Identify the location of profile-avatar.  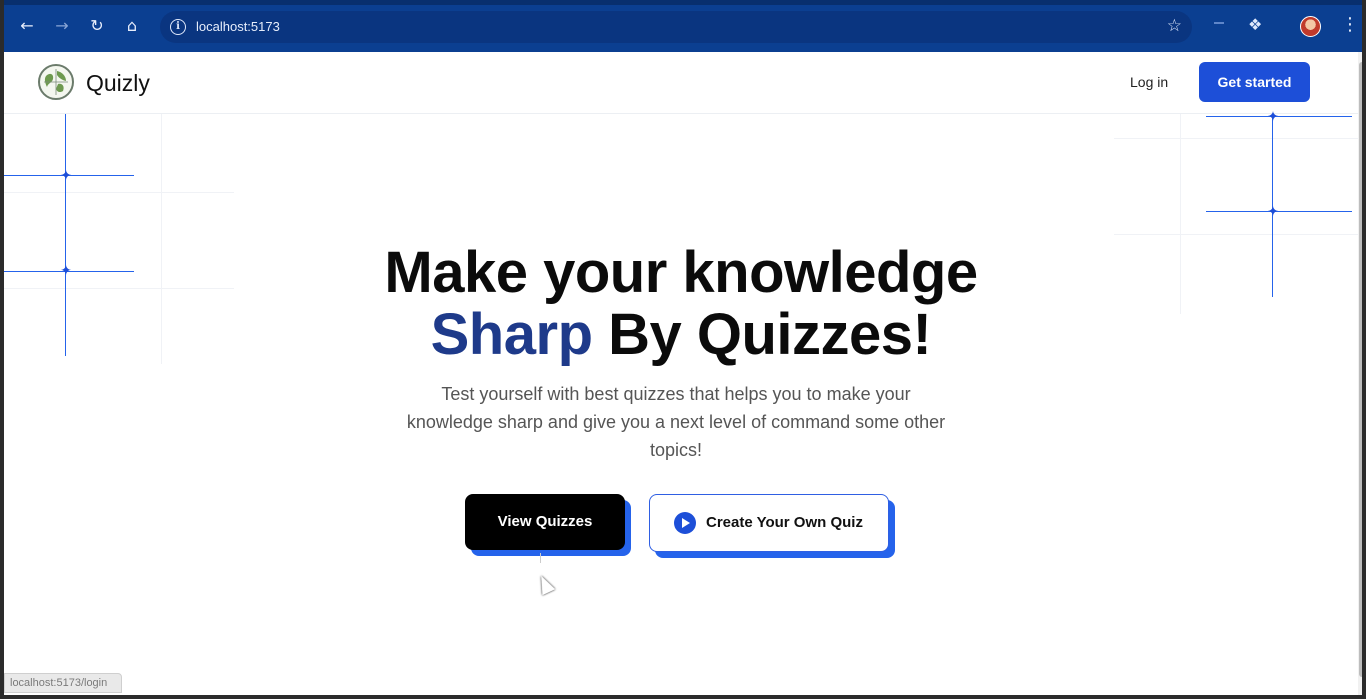
(1310, 26).